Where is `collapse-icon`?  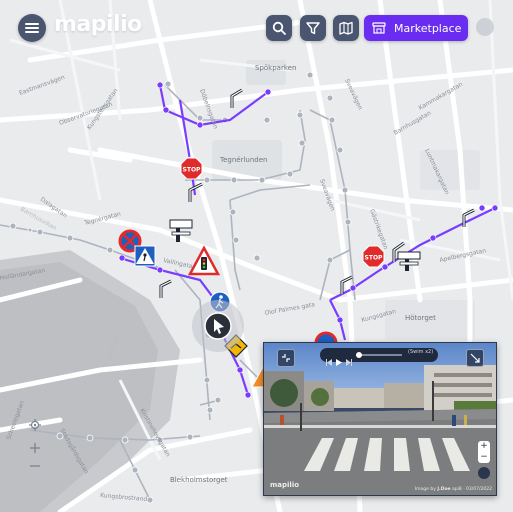 collapse-icon is located at coordinates (286, 358).